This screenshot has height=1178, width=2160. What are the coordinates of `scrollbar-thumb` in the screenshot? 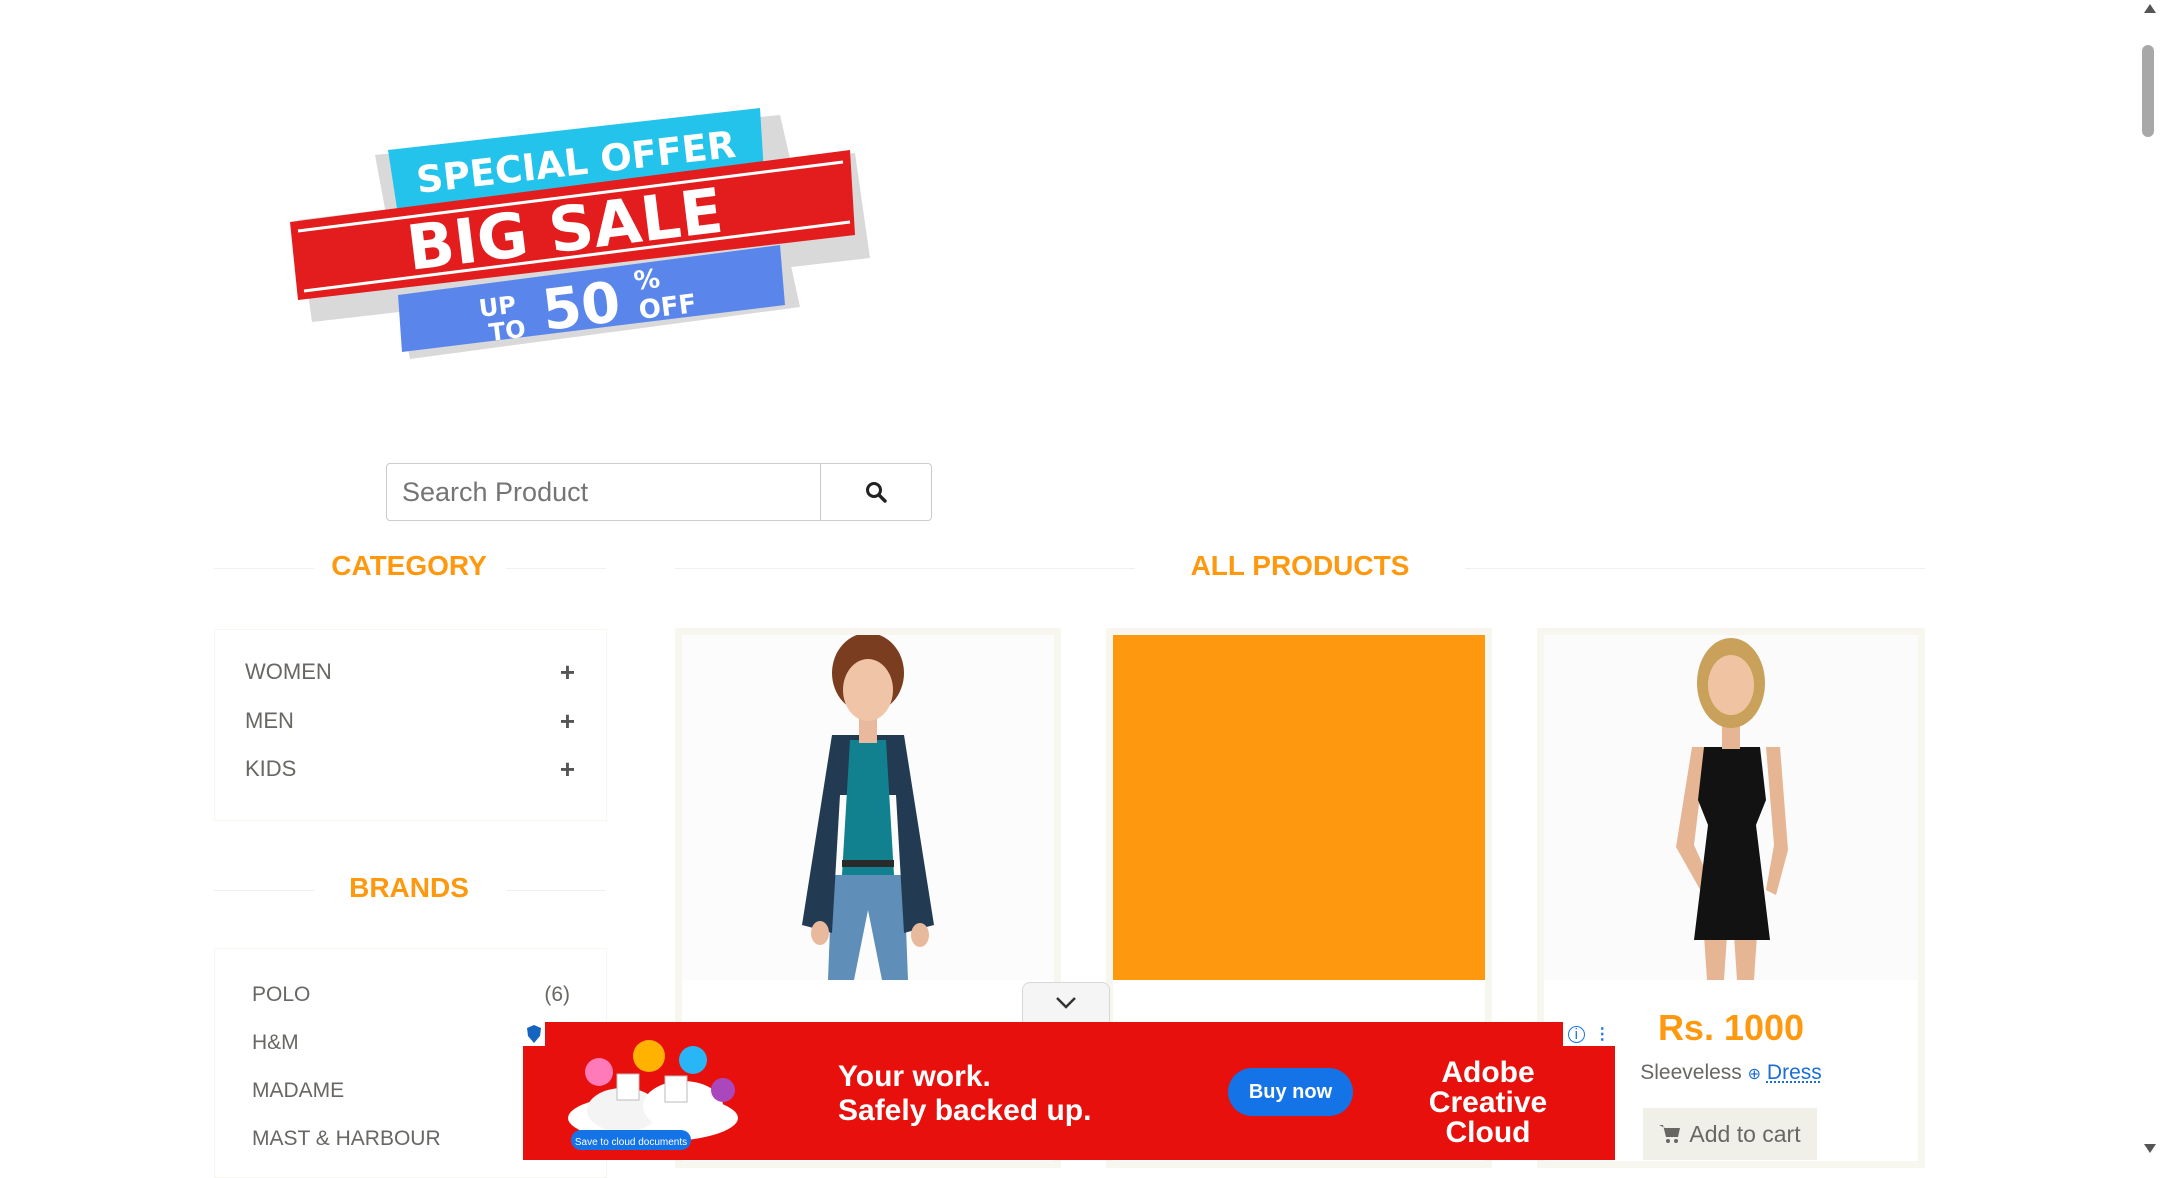 It's located at (2148, 91).